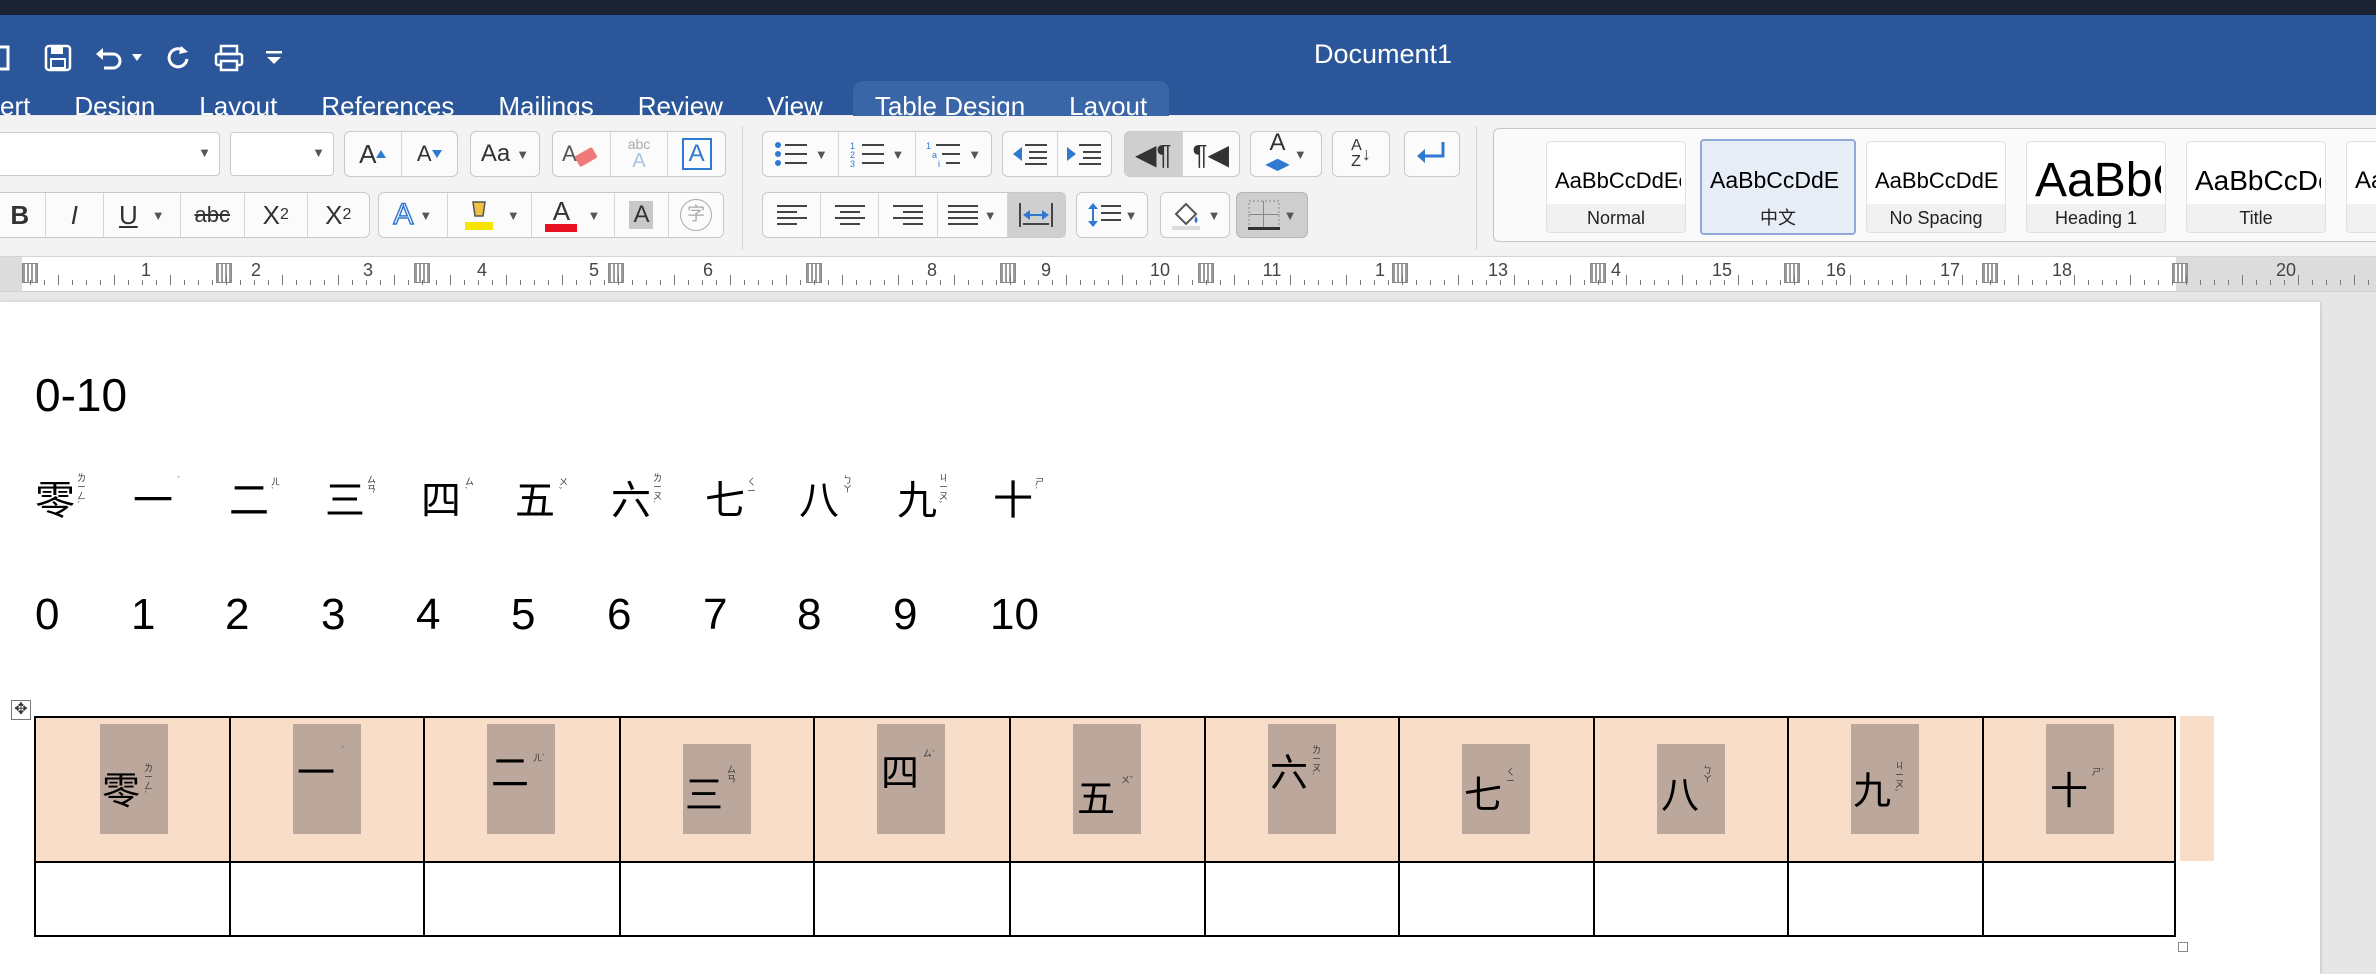 The height and width of the screenshot is (974, 2376). I want to click on customize-toolbar-icon, so click(274, 58).